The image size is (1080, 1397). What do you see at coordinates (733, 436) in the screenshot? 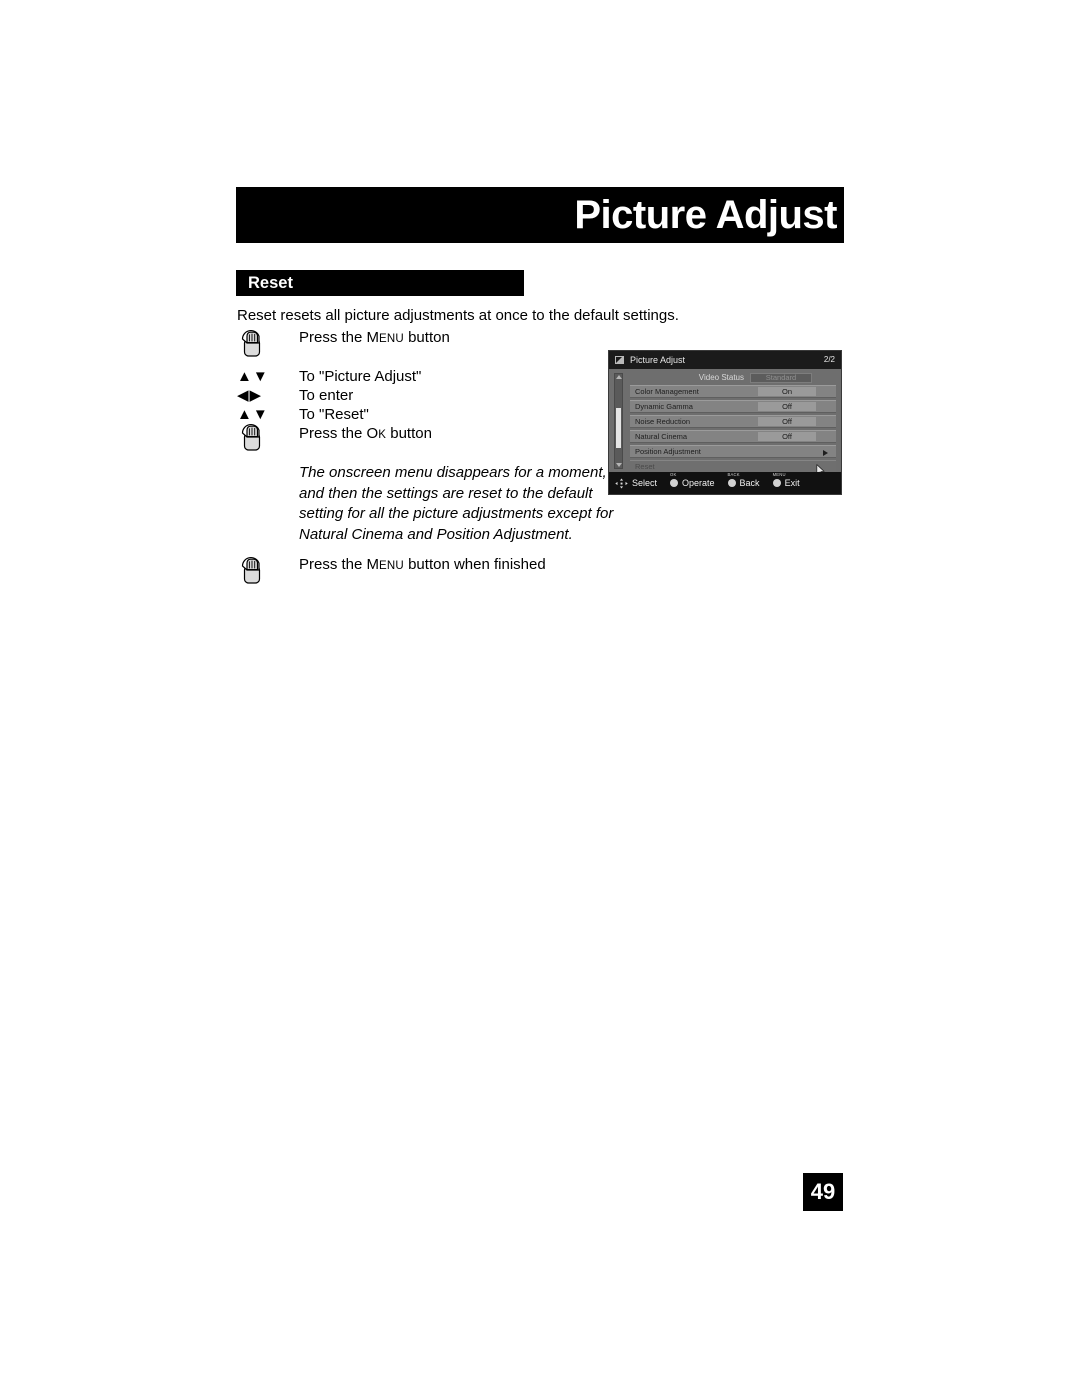
I see `osd-row-natural-cinema: Natural Cinema Off` at bounding box center [733, 436].